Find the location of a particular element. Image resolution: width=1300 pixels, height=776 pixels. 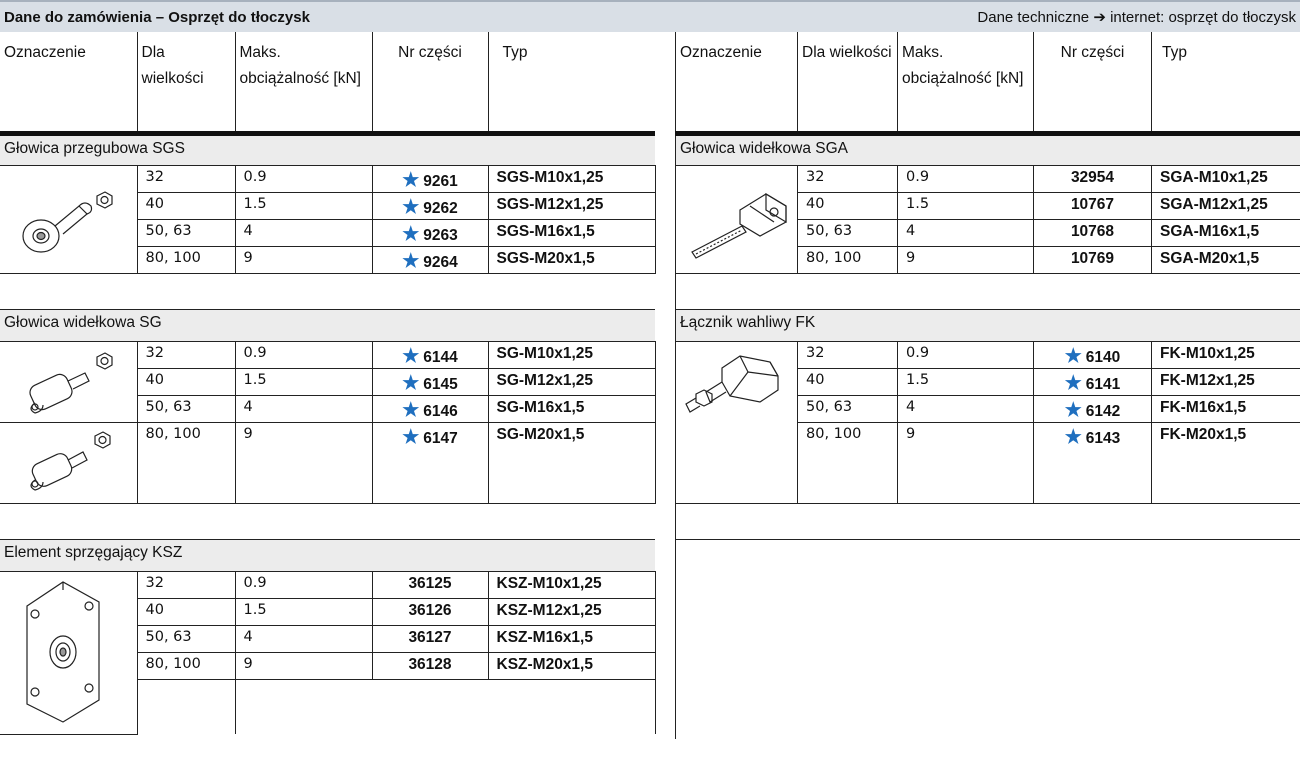

section-title: Łącznik wahliwy FK is located at coordinates (987, 325).